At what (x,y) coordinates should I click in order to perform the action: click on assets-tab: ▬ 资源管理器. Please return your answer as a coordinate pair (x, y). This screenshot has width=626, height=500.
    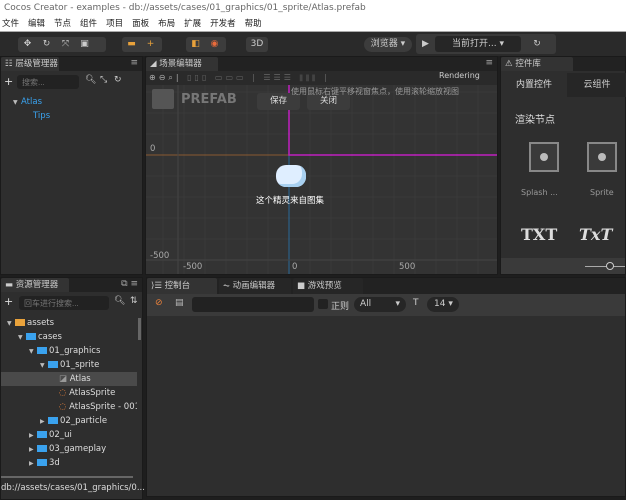
    Looking at the image, I should click on (35, 285).